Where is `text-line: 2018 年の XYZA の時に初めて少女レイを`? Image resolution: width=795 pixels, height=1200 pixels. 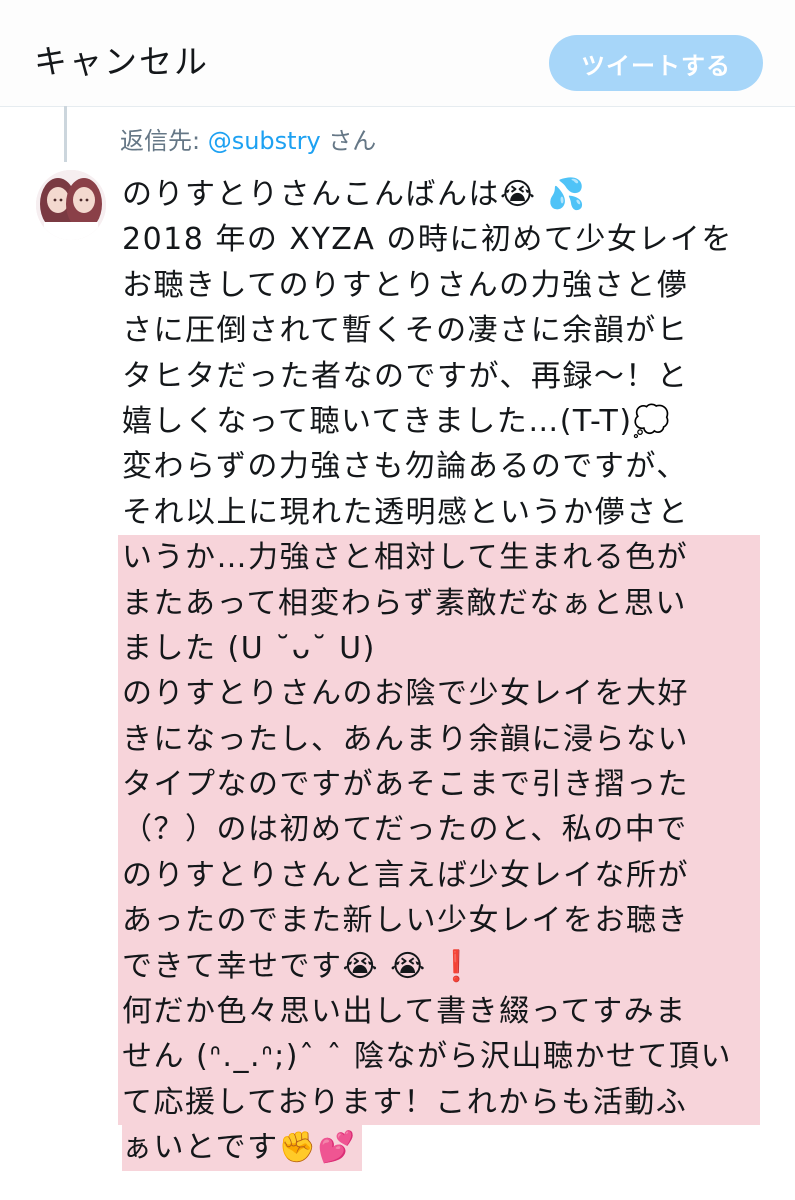
text-line: 2018 年の XYZA の時に初めて少女レイを is located at coordinates (427, 240).